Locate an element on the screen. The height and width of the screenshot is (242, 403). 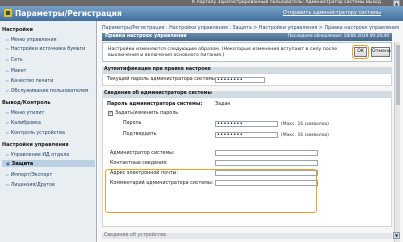
scrollbar-thumb is located at coordinates (398, 75).